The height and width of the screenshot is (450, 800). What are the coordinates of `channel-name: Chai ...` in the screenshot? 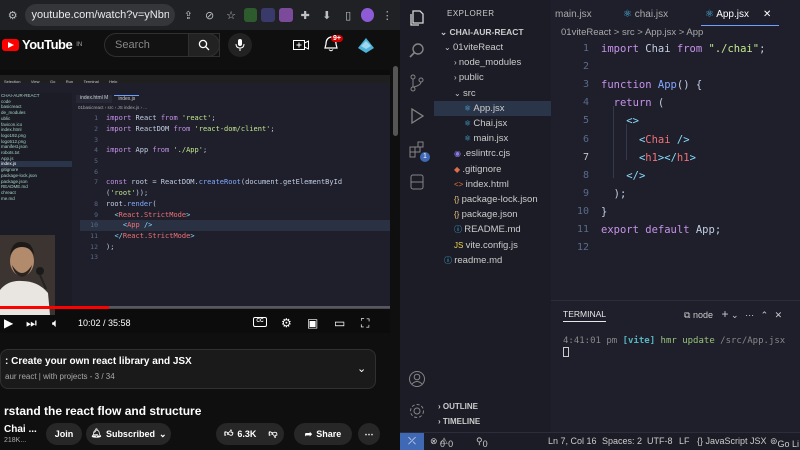 It's located at (20, 429).